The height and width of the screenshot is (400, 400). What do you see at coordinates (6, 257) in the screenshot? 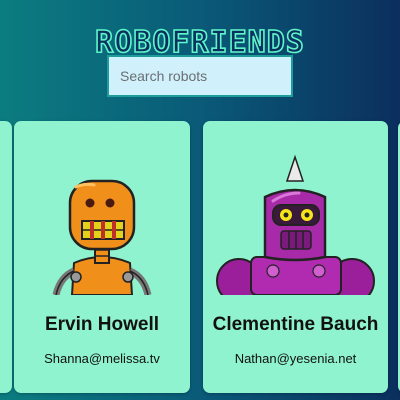
I see `robot-card-partial-left` at bounding box center [6, 257].